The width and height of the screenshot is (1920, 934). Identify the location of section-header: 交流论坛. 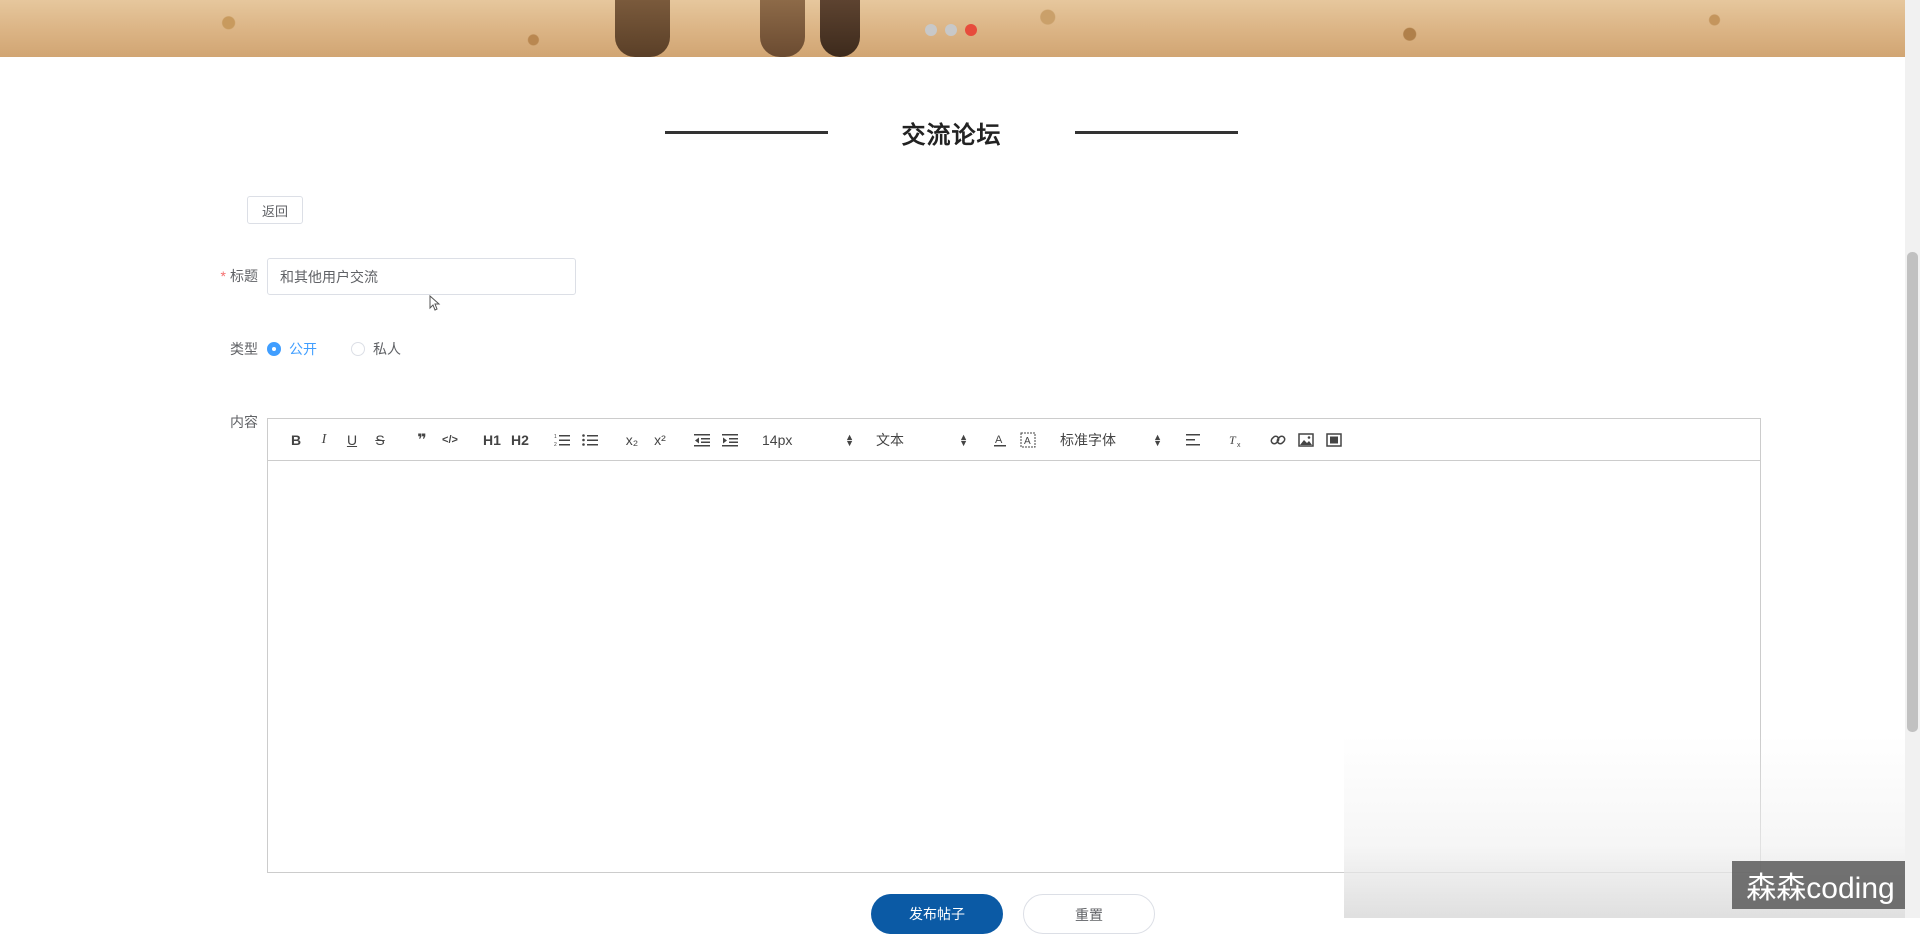
(951, 132).